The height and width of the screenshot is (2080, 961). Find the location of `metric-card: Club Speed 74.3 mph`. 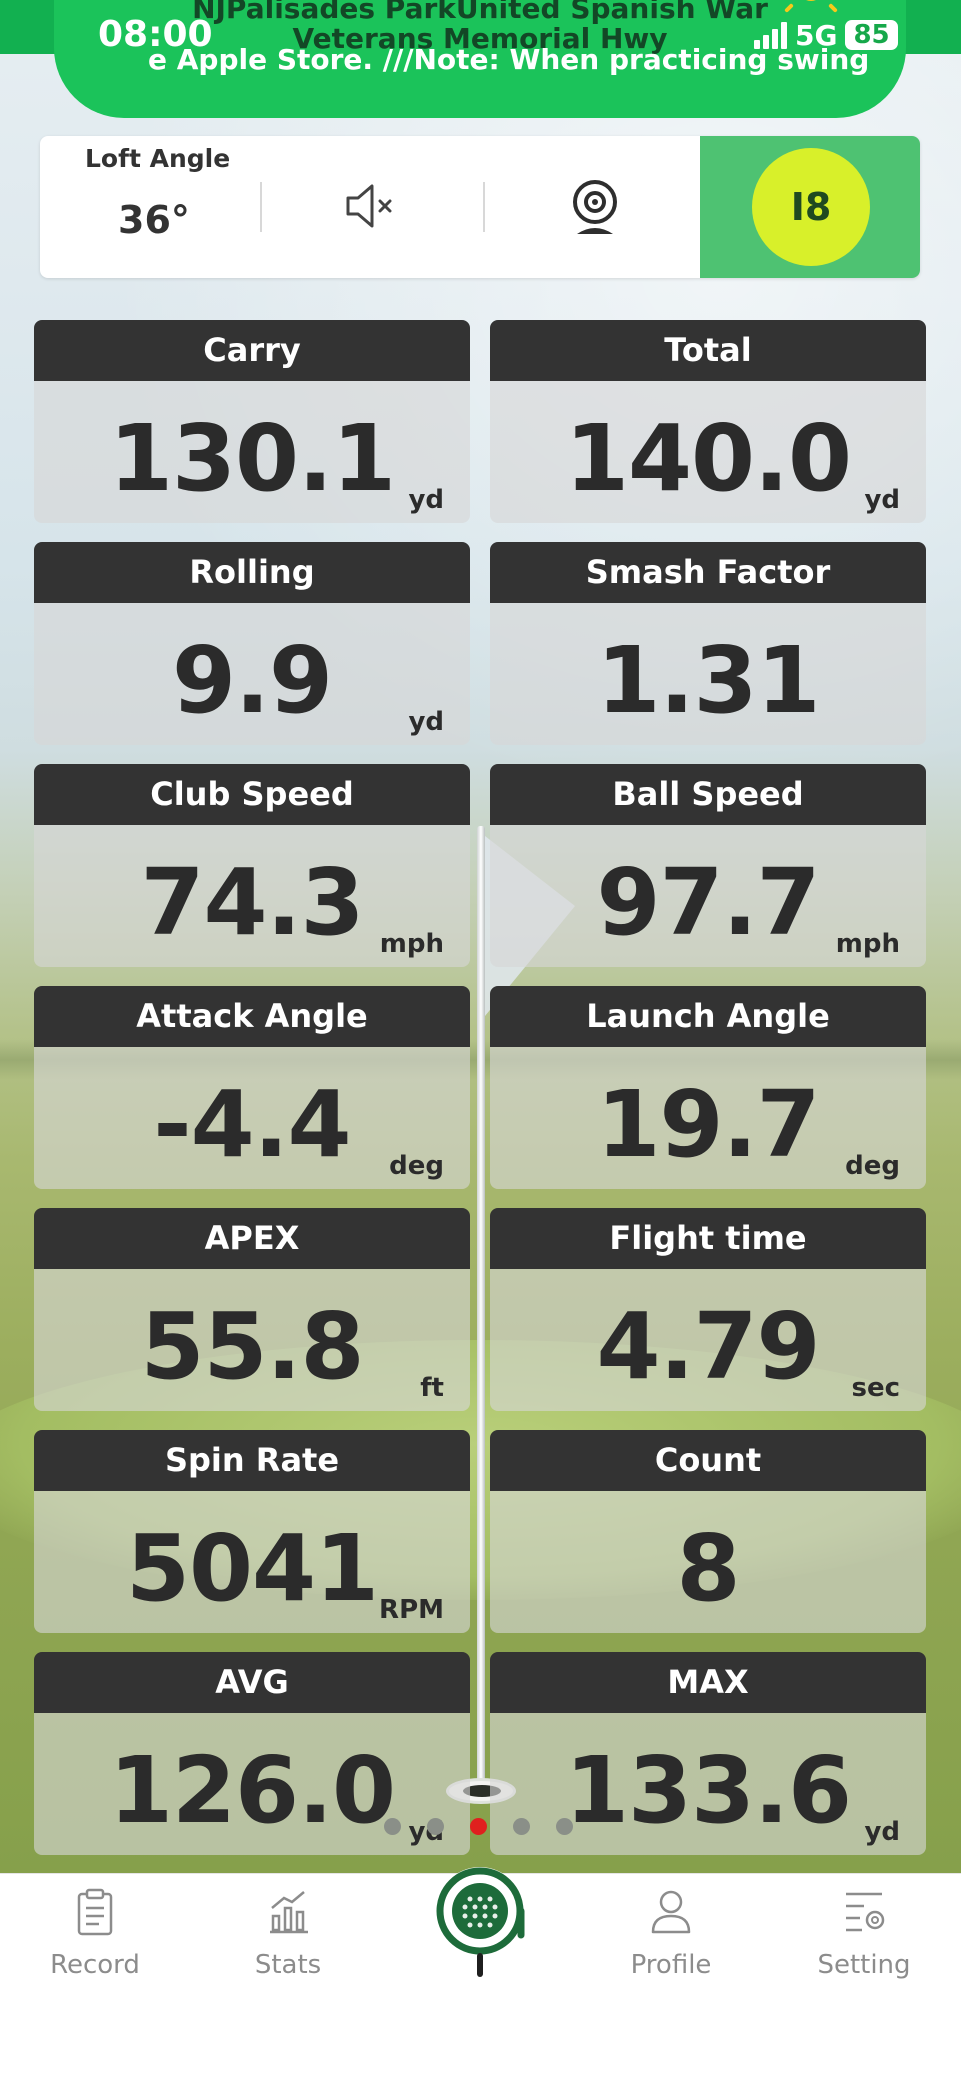

metric-card: Club Speed 74.3 mph is located at coordinates (252, 865).